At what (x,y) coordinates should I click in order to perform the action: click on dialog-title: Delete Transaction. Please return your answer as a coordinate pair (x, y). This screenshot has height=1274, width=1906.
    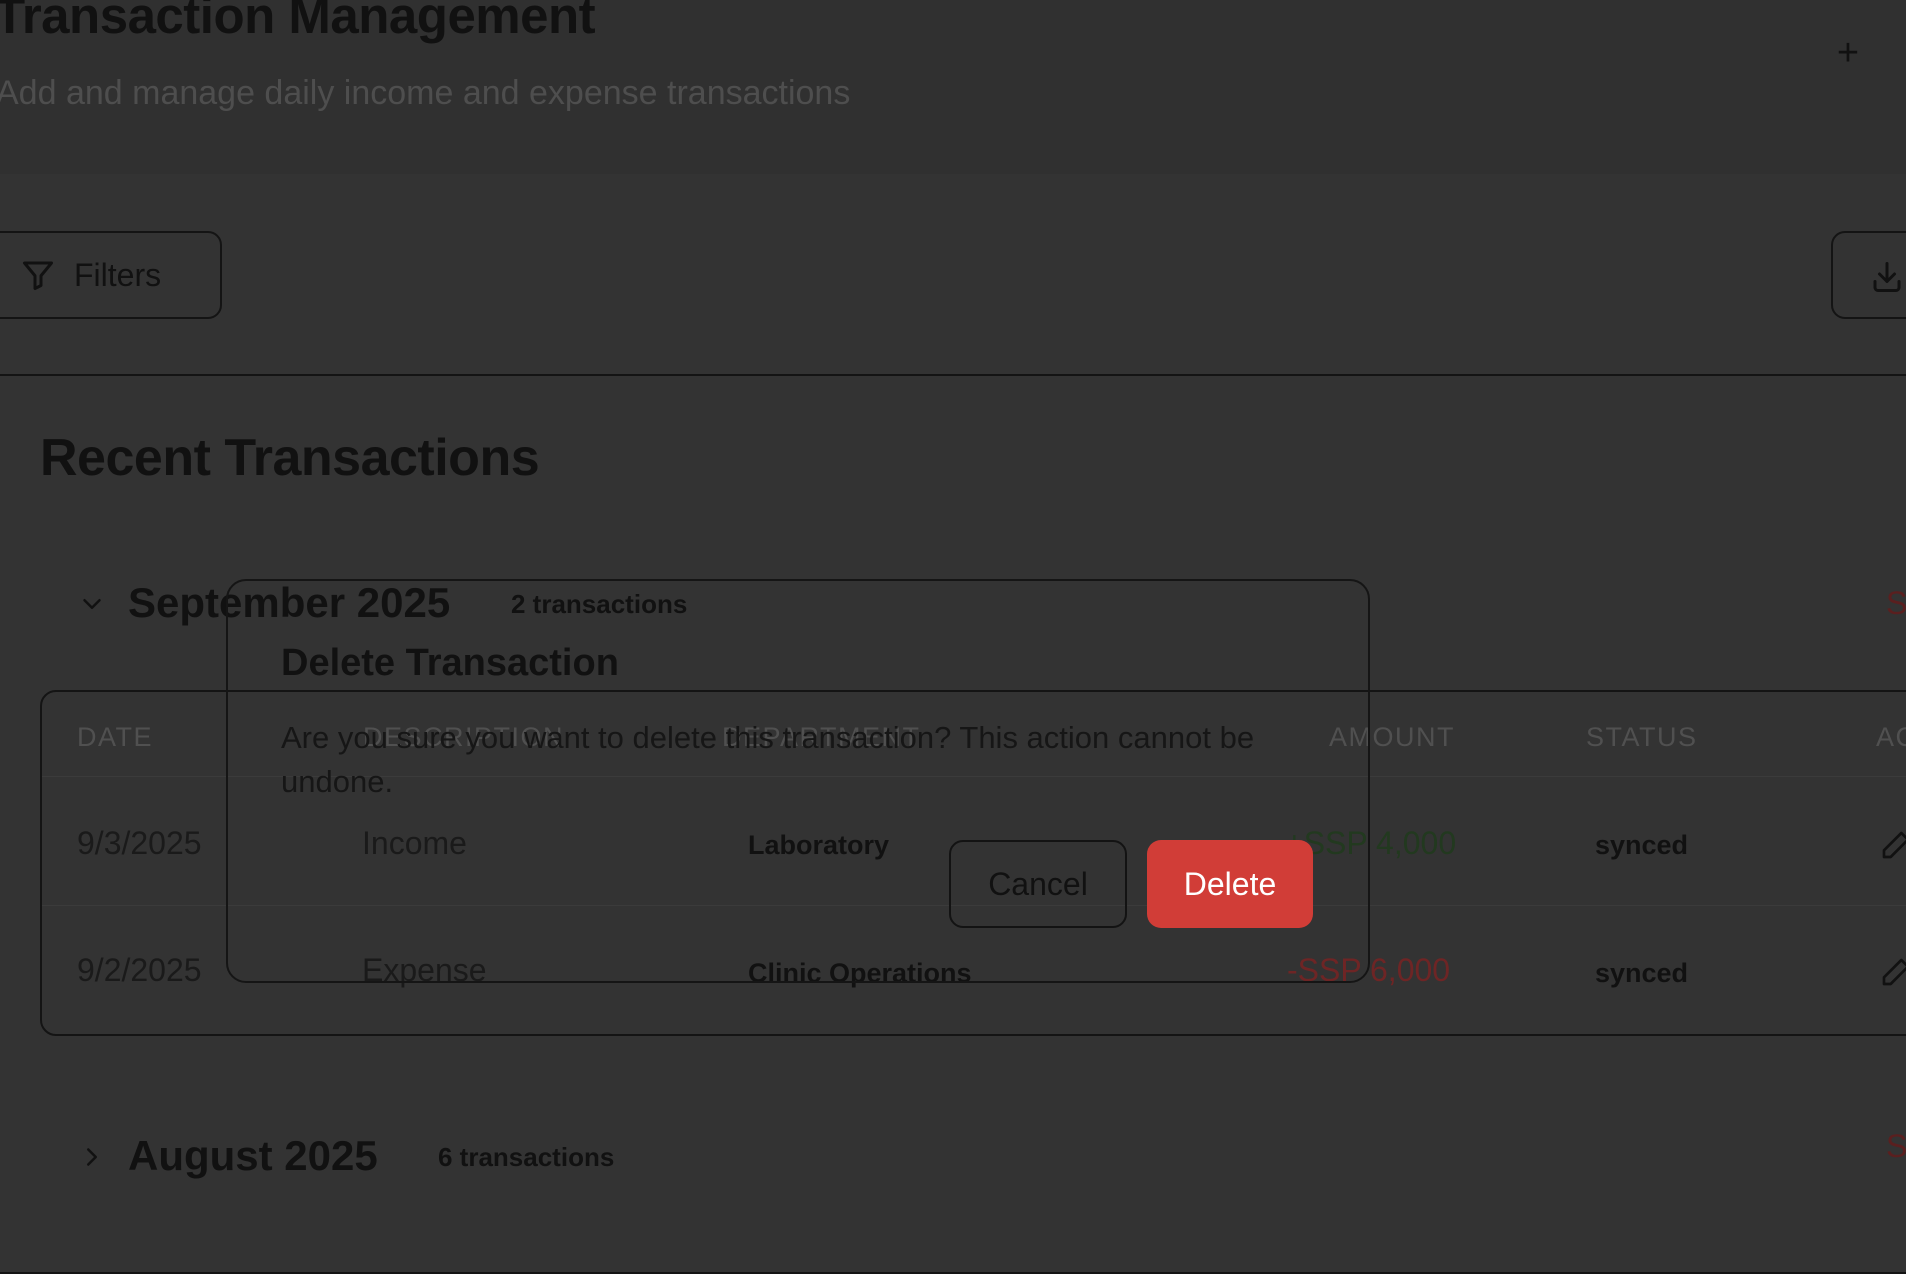
    Looking at the image, I should click on (450, 663).